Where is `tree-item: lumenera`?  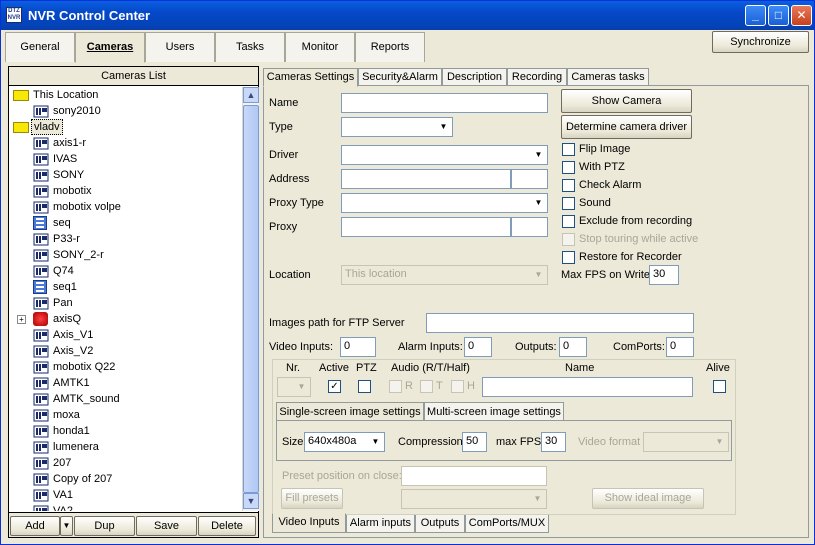
tree-item: lumenera is located at coordinates (124, 447).